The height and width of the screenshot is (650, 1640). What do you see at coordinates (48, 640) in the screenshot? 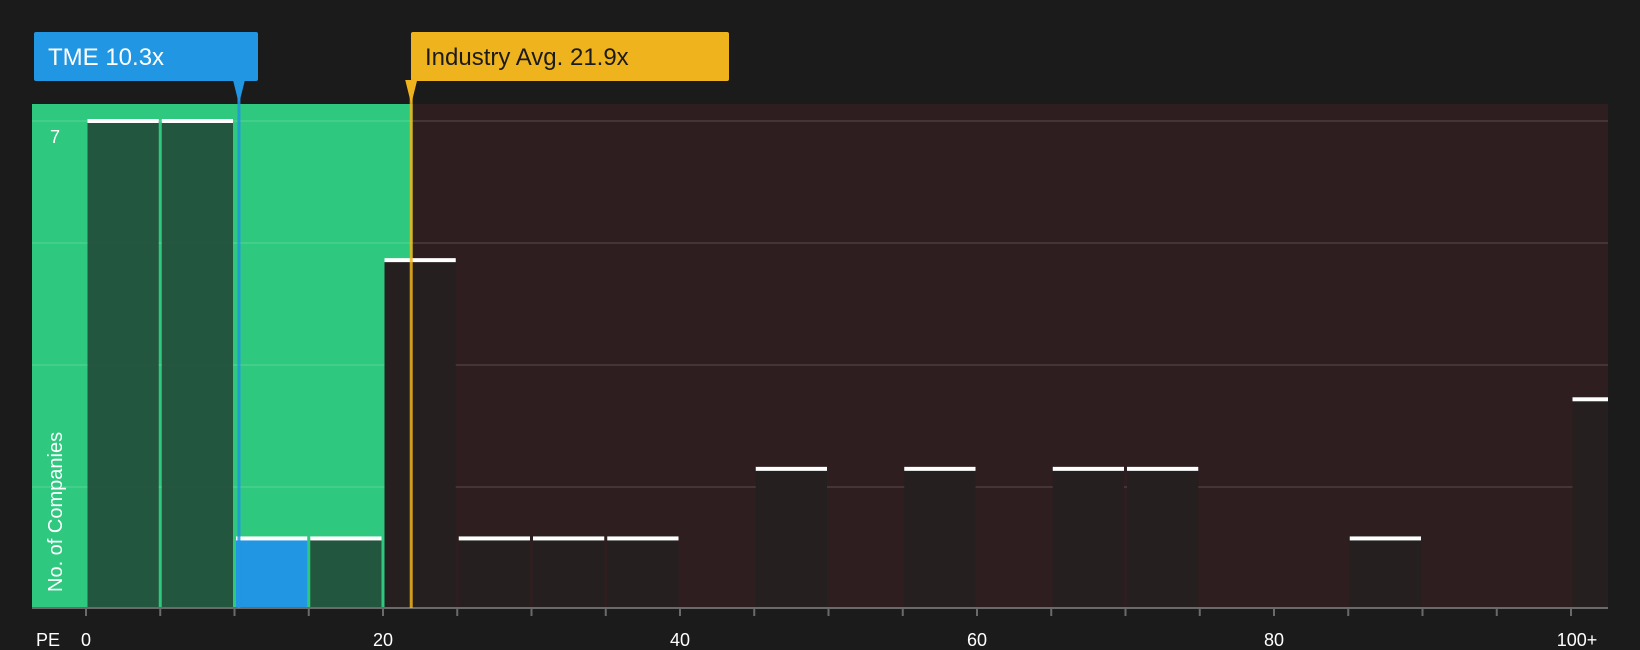
I see `x-axis-label: PE` at bounding box center [48, 640].